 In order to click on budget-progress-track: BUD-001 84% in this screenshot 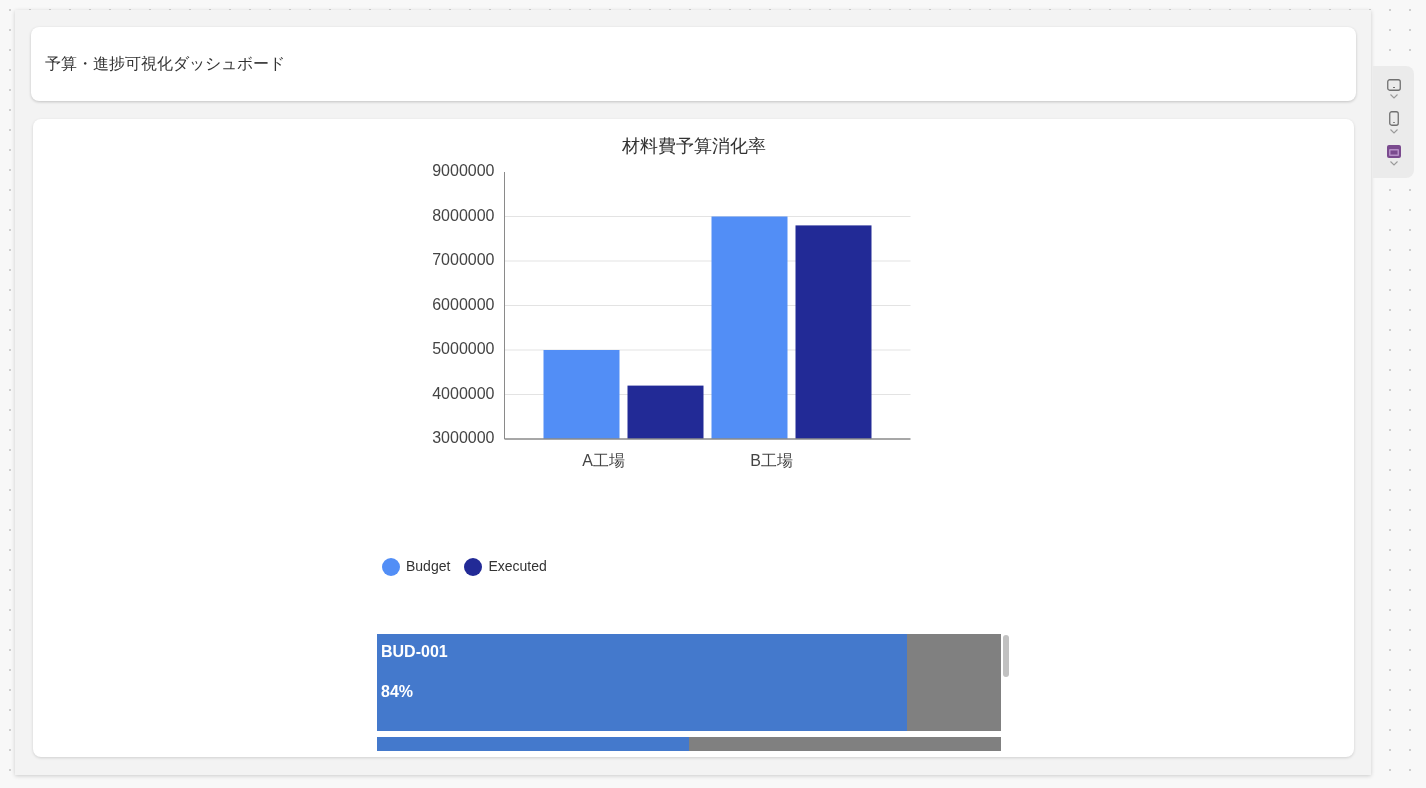, I will do `click(689, 682)`.